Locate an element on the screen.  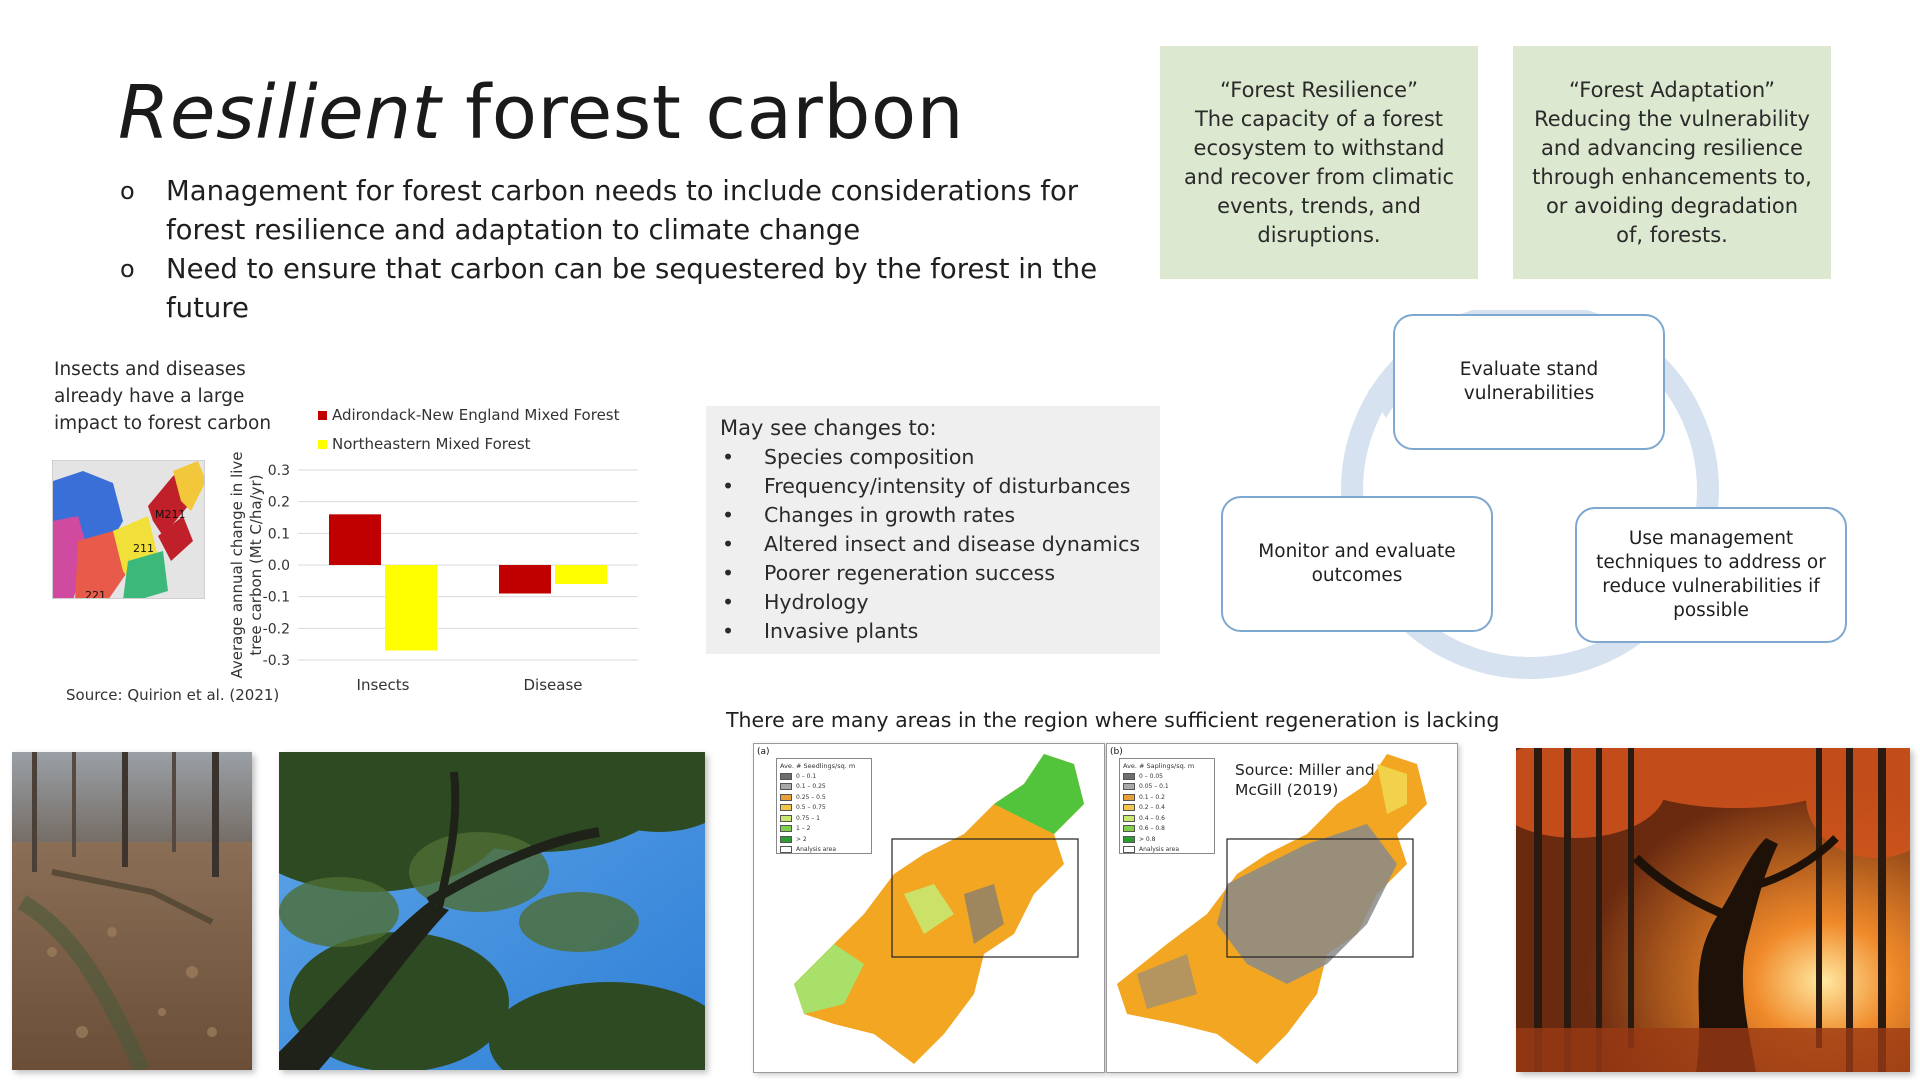
changes-list-item: • Changes in growth rates is located at coordinates (933, 515).